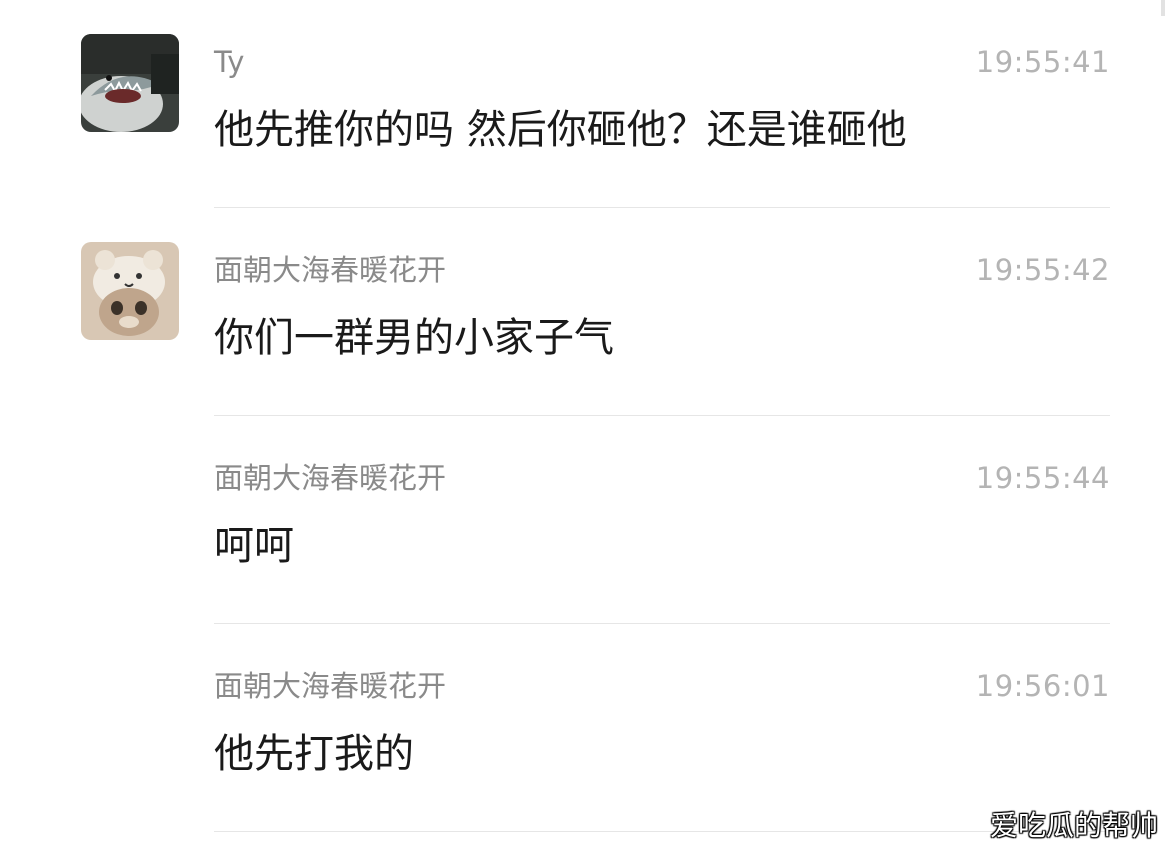  I want to click on message-text: 你们一群男的小家子气, so click(414, 338).